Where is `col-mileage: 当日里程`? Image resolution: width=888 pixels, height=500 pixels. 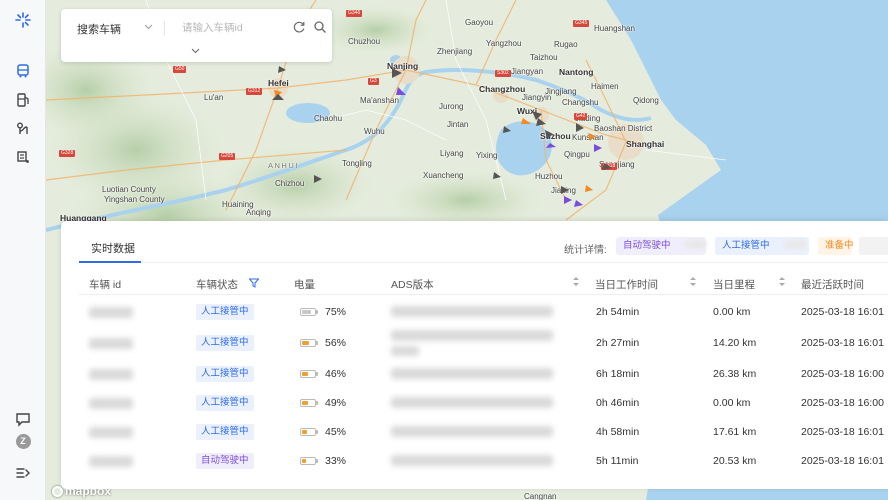 col-mileage: 当日里程 is located at coordinates (734, 285).